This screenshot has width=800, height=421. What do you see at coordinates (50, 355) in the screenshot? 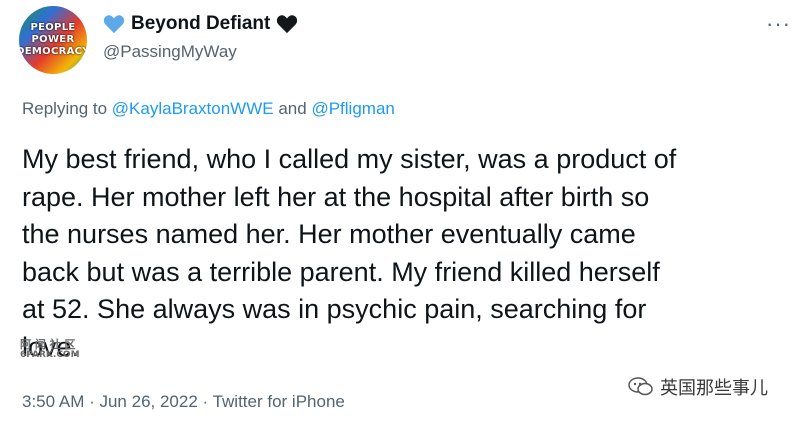
I see `watermark-en-text: 6PARK.COM` at bounding box center [50, 355].